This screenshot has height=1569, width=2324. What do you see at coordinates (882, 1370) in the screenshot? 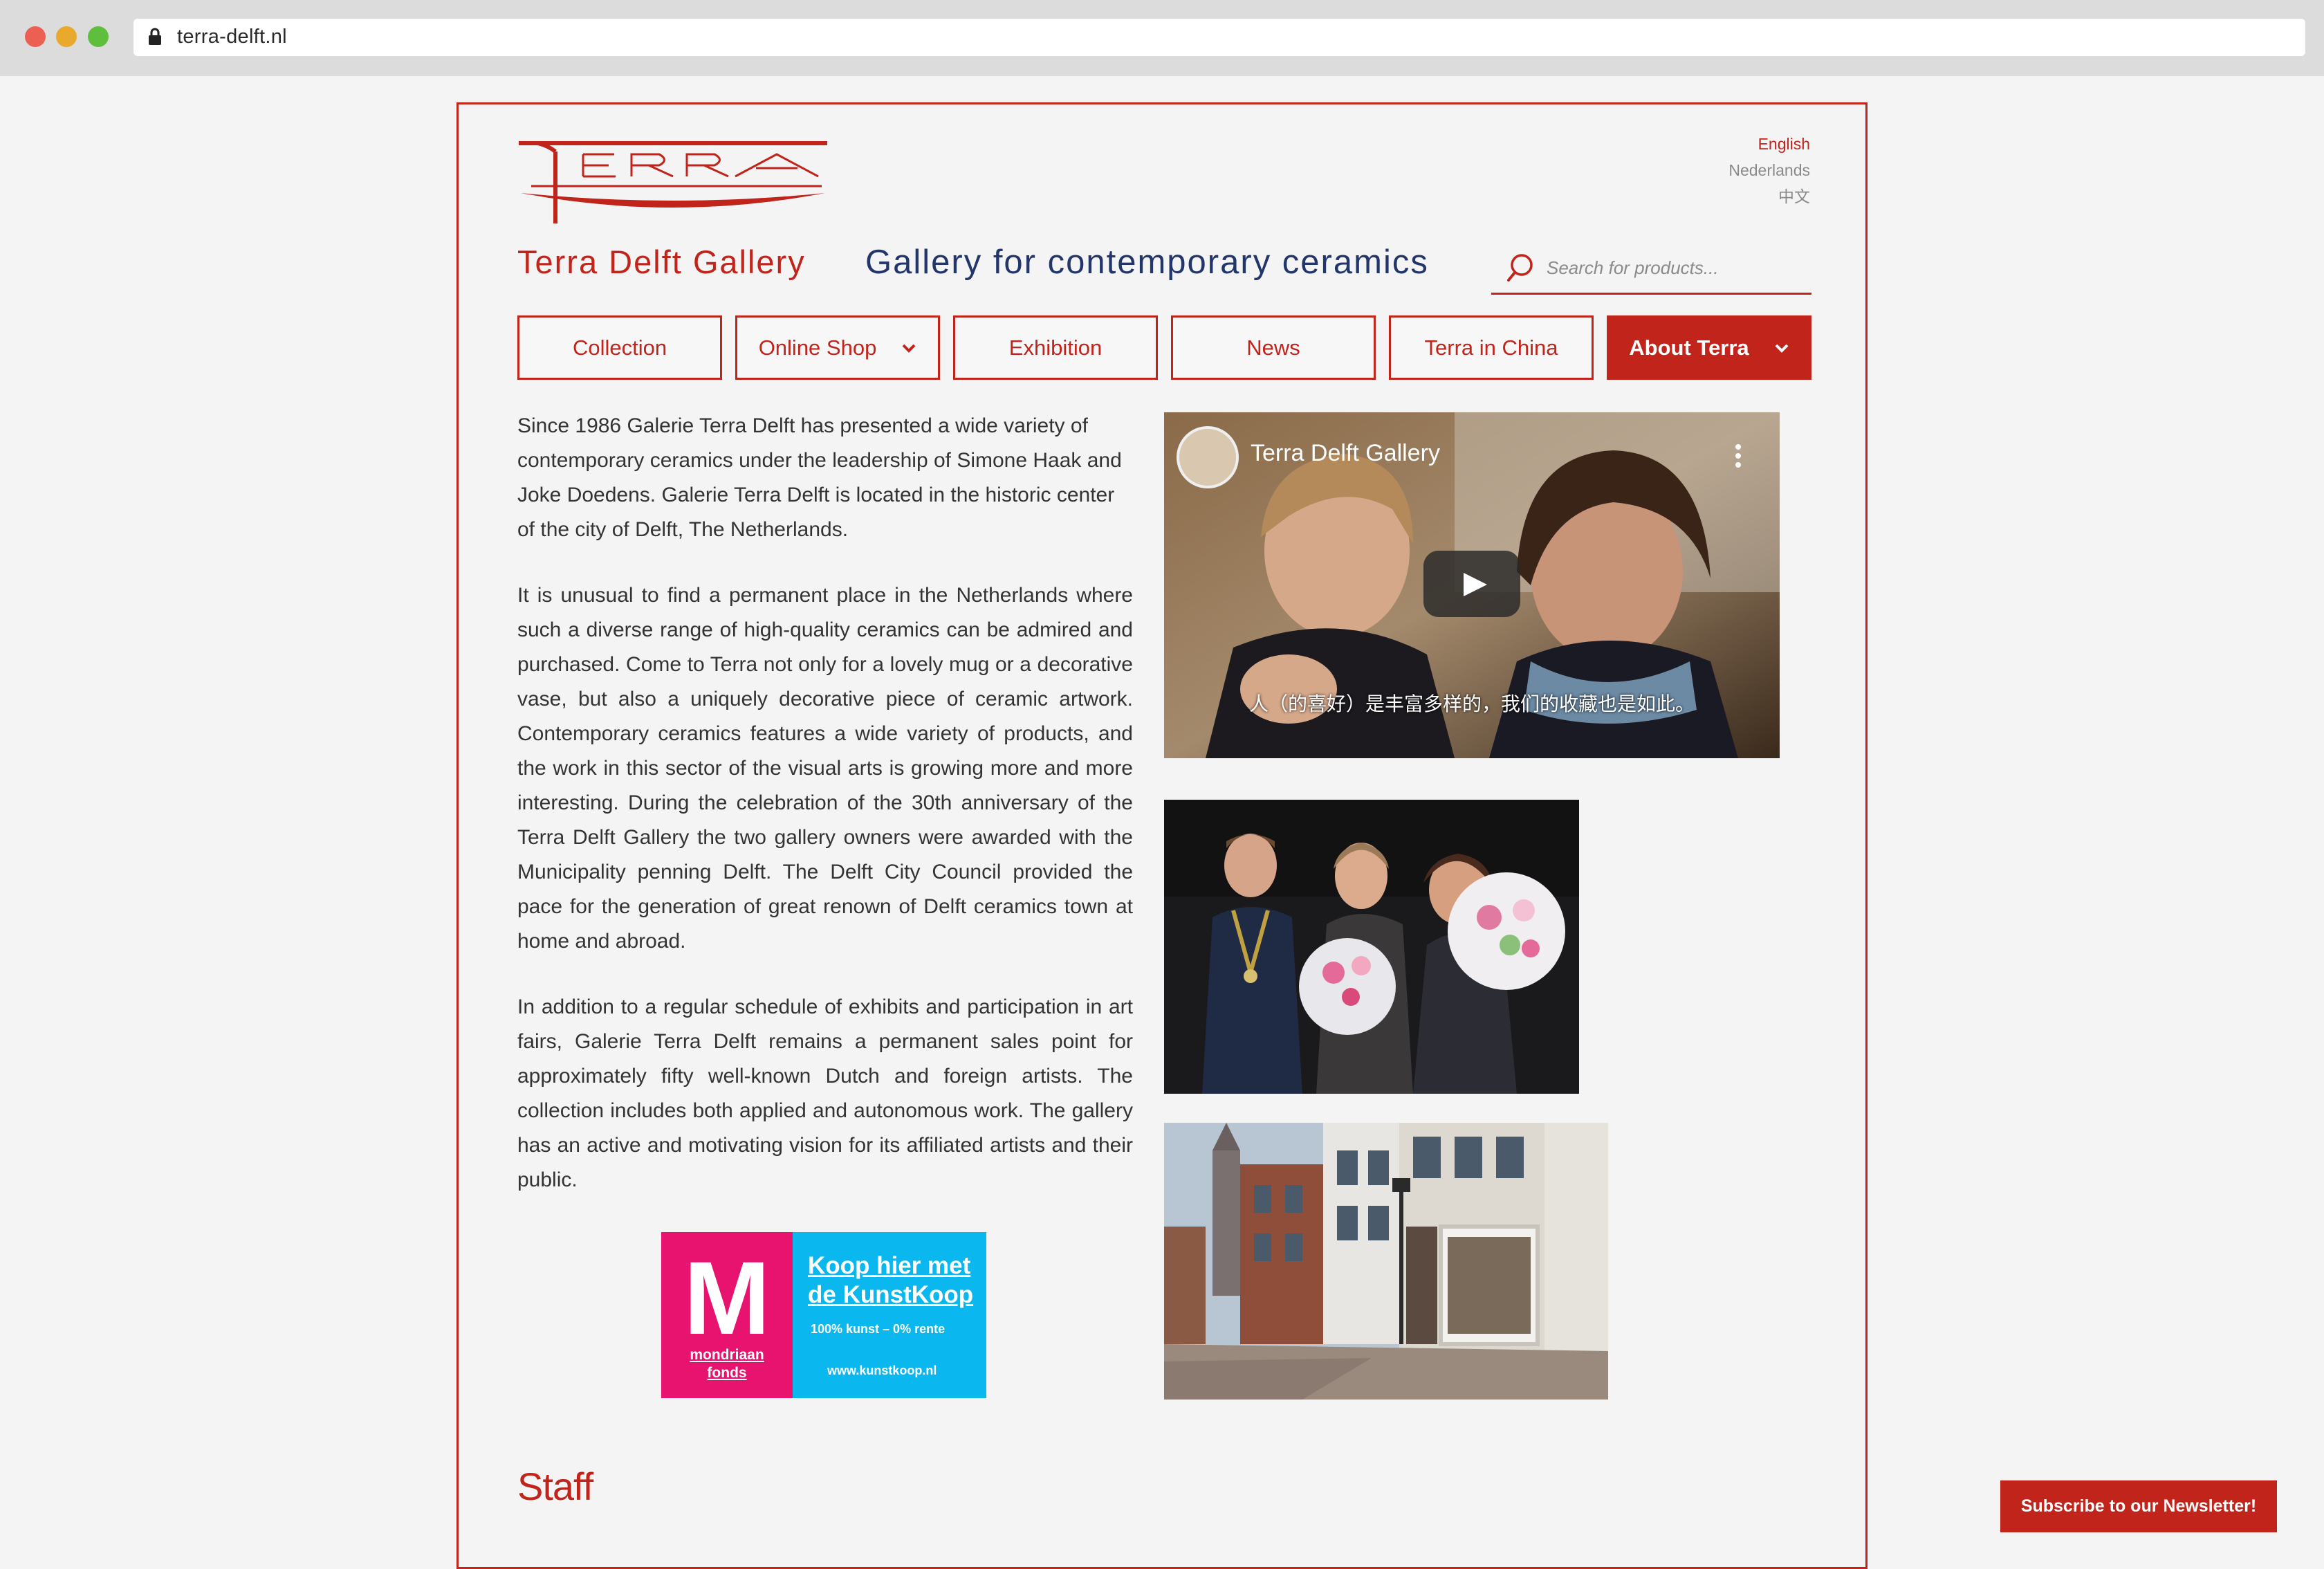
I see `kunstkoop-url: www.kunstkoop.nl` at bounding box center [882, 1370].